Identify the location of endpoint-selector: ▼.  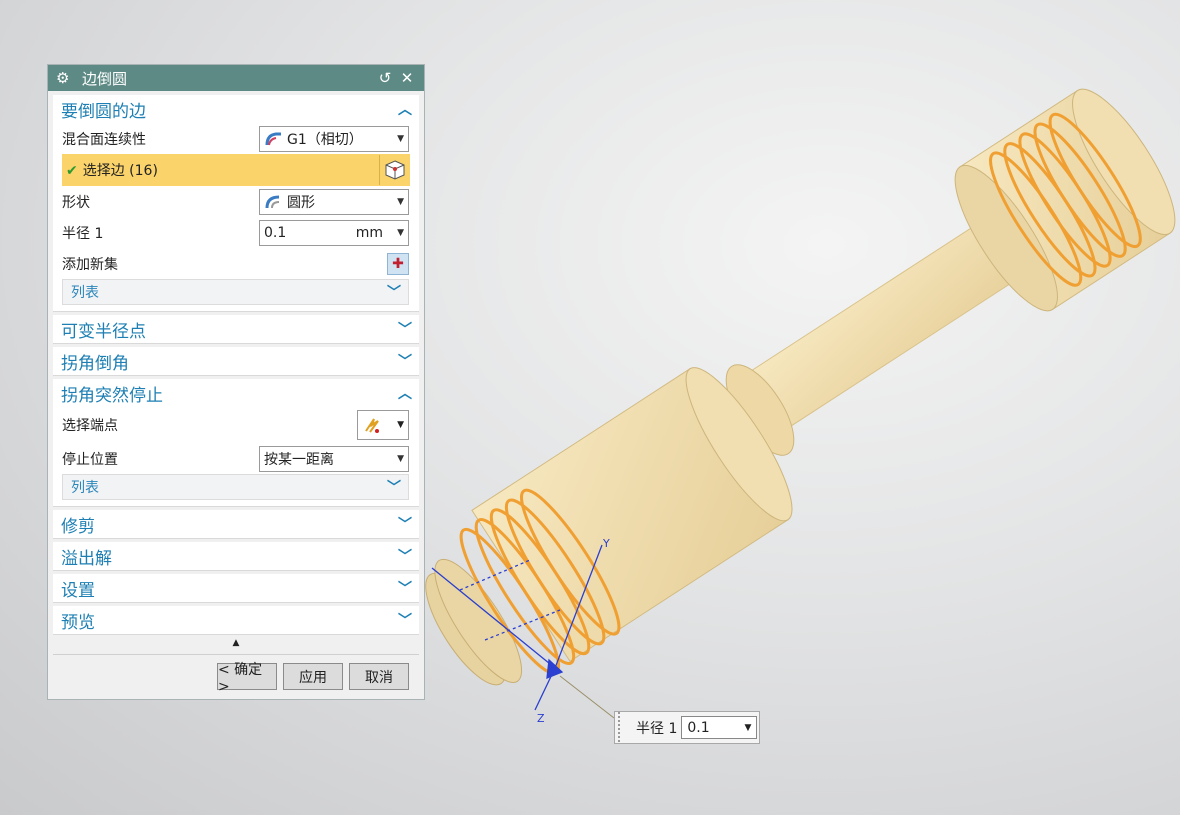
(383, 425).